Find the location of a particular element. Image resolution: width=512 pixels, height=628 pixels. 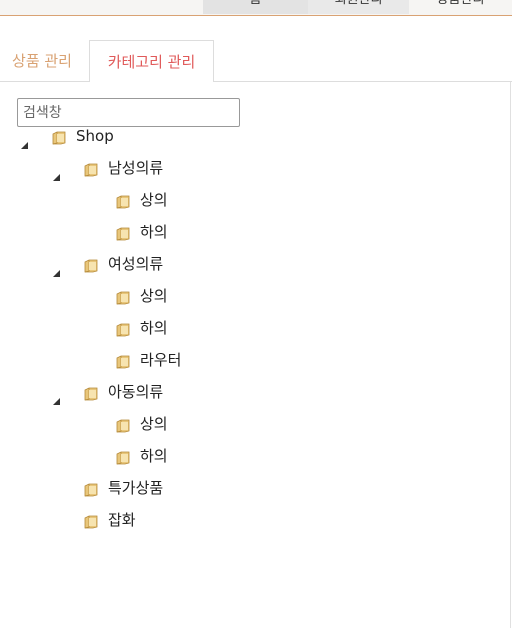

nav-item-home: 홈 is located at coordinates (255, 7).